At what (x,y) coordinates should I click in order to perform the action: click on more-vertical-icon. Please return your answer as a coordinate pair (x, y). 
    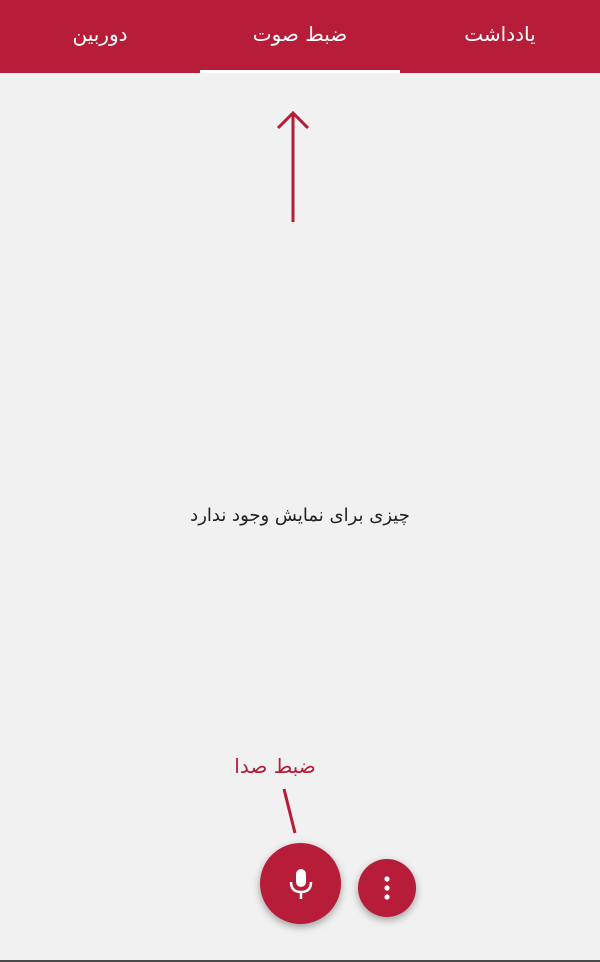
    Looking at the image, I should click on (387, 888).